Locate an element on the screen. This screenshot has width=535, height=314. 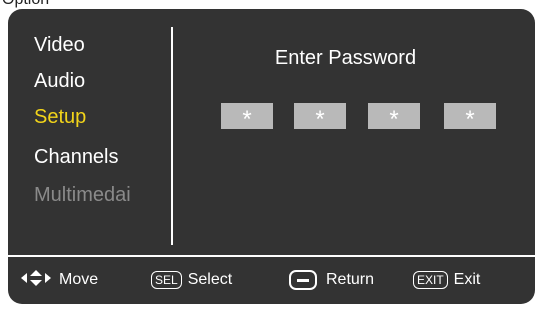
menu-item-channels: Channels is located at coordinates (76, 157).